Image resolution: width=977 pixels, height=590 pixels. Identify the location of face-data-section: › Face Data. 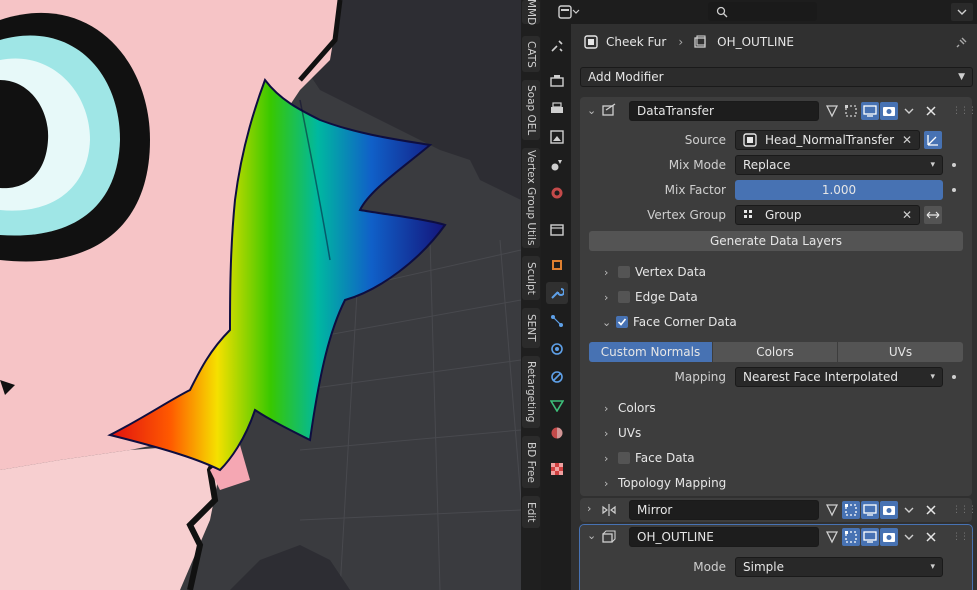
(649, 458).